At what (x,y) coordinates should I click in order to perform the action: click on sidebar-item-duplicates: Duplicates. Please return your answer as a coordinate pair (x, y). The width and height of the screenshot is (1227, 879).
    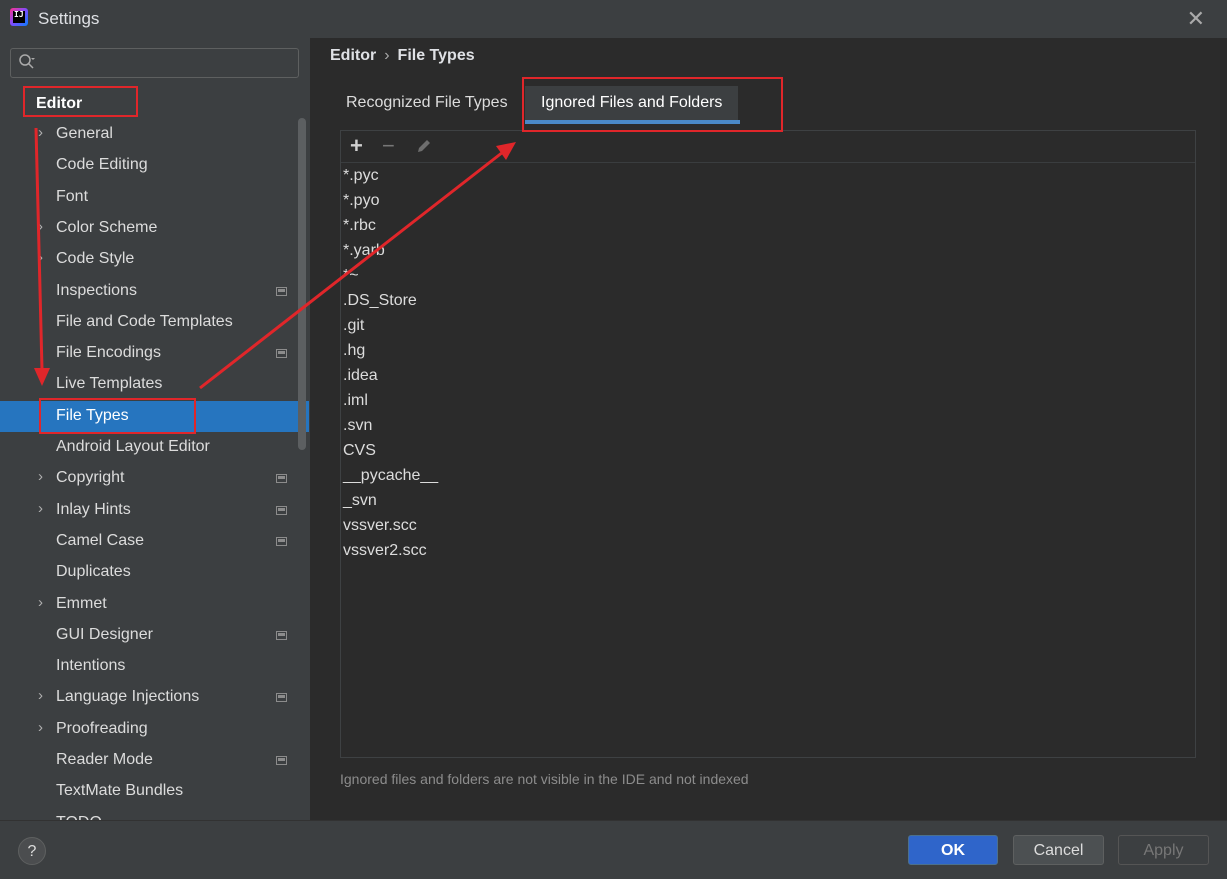
    Looking at the image, I should click on (154, 572).